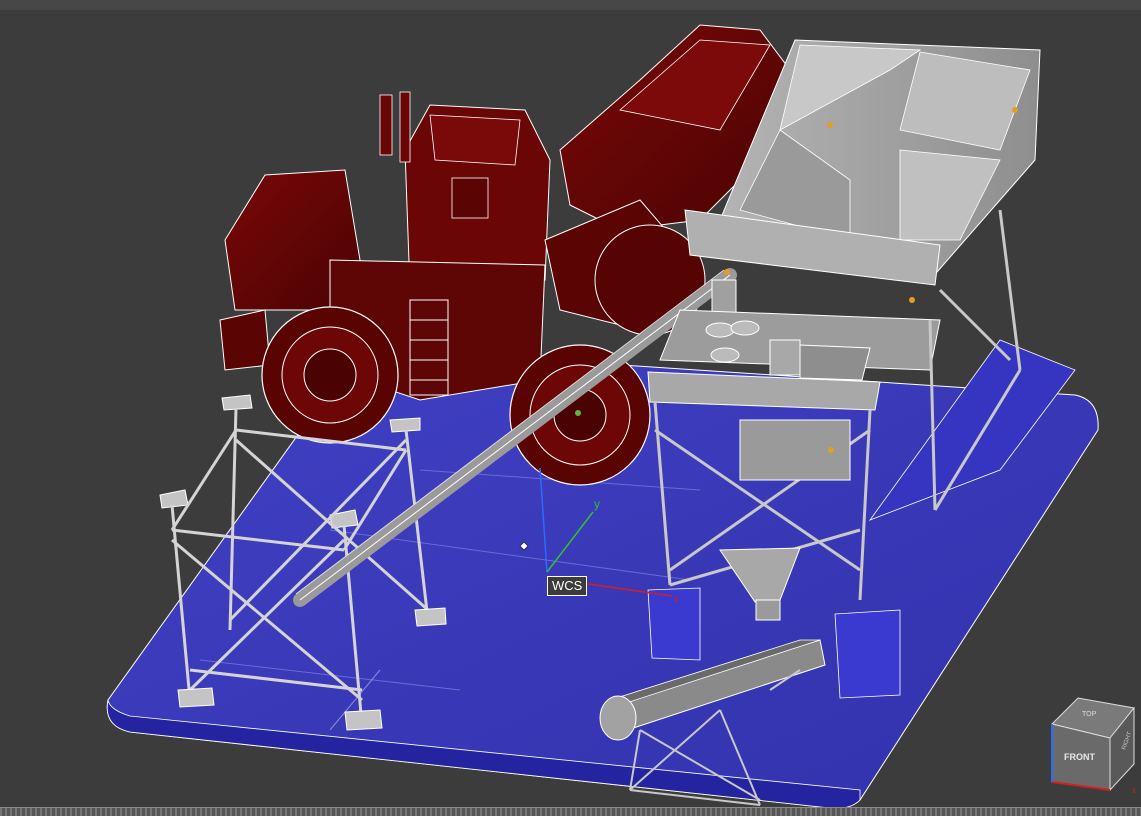 Image resolution: width=1141 pixels, height=816 pixels. What do you see at coordinates (330, 375) in the screenshot?
I see `rear-wheel` at bounding box center [330, 375].